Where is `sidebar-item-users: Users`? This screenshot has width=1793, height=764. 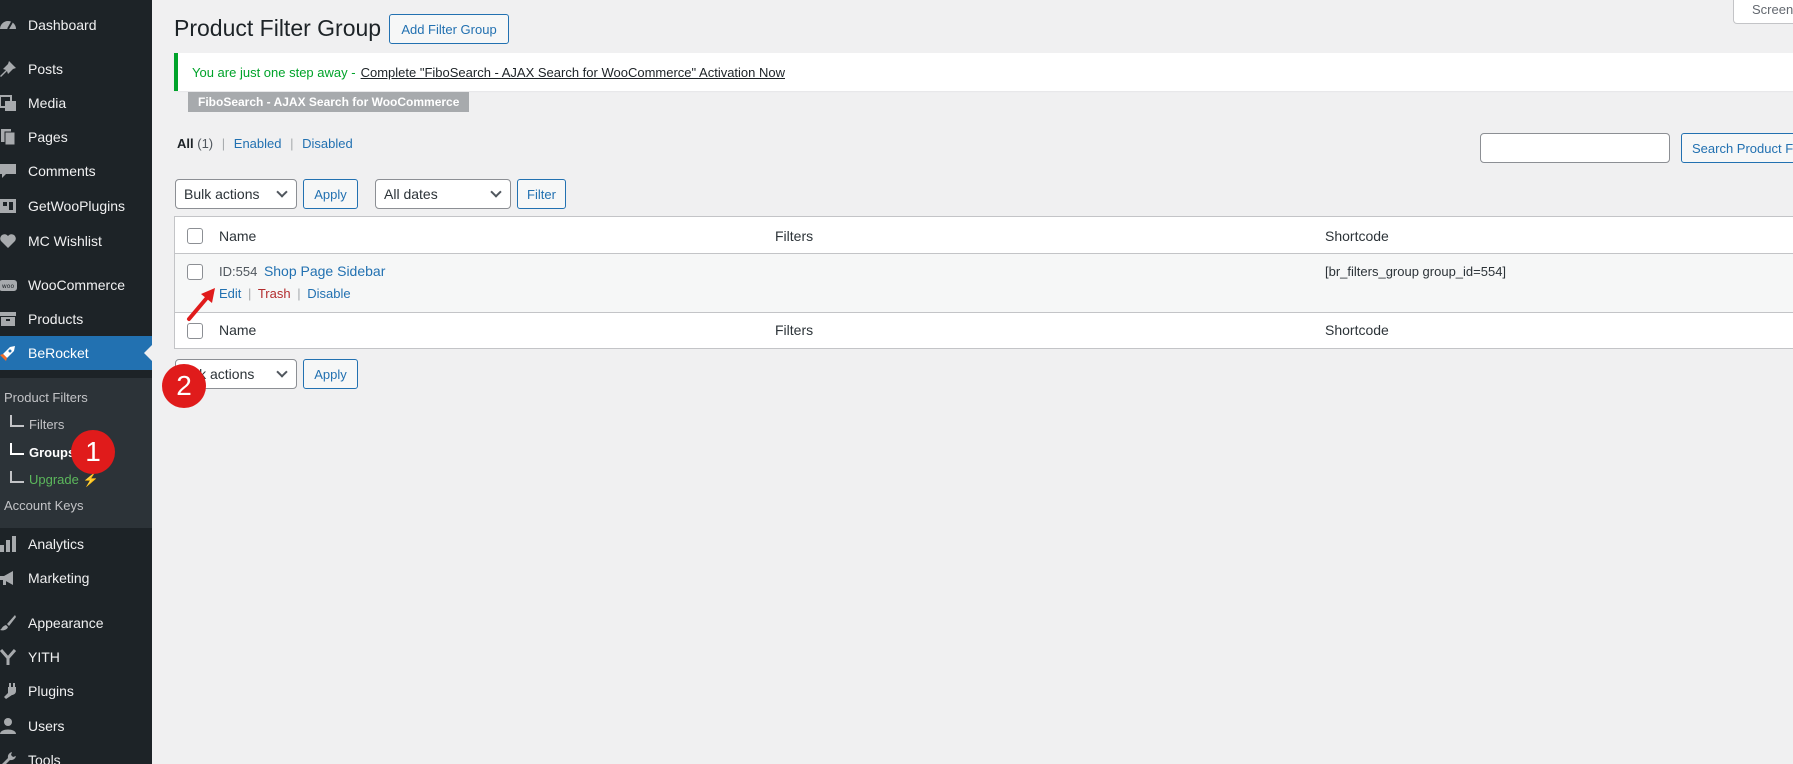 sidebar-item-users: Users is located at coordinates (76, 726).